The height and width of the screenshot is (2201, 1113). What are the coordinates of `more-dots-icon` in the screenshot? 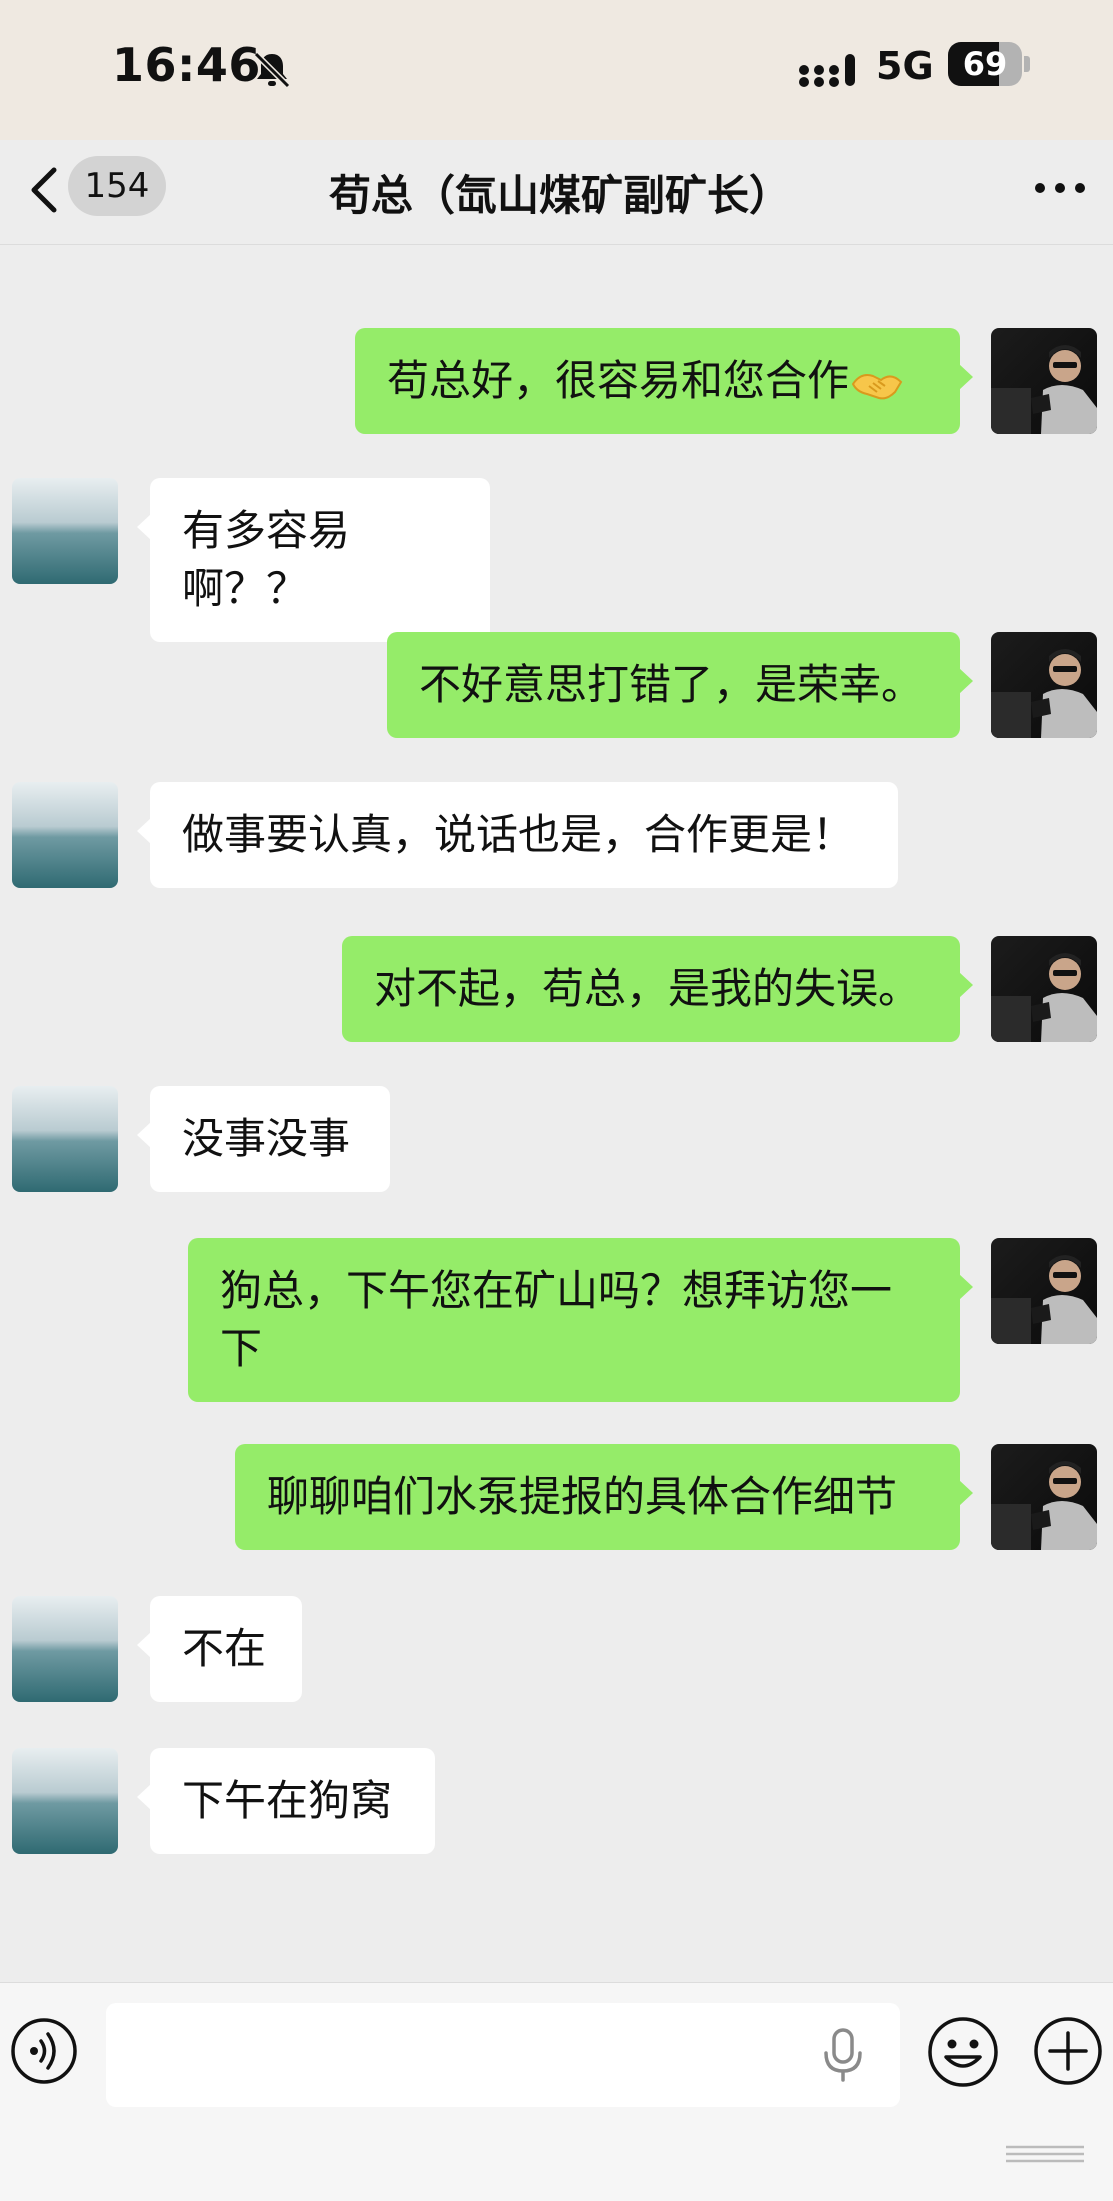 It's located at (1060, 188).